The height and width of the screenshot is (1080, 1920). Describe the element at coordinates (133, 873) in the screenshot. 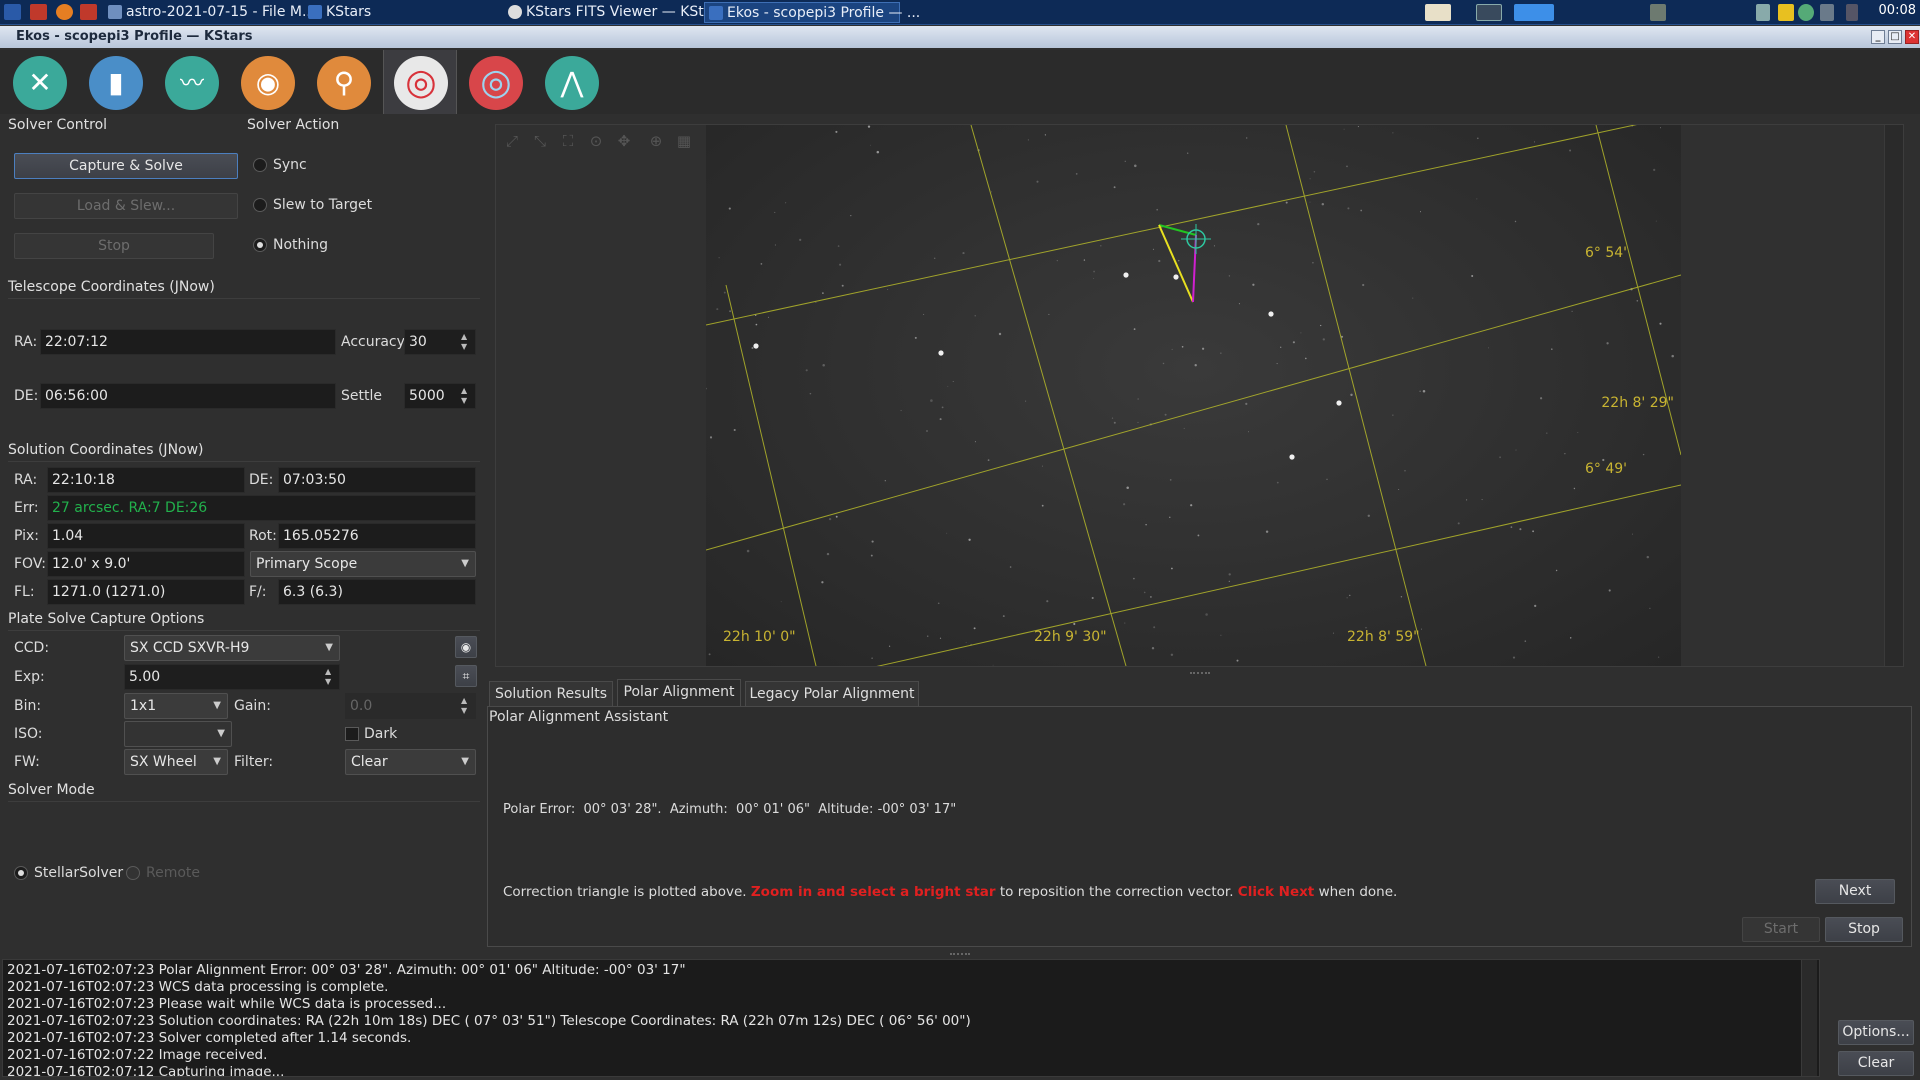

I see `remote-radio` at that location.